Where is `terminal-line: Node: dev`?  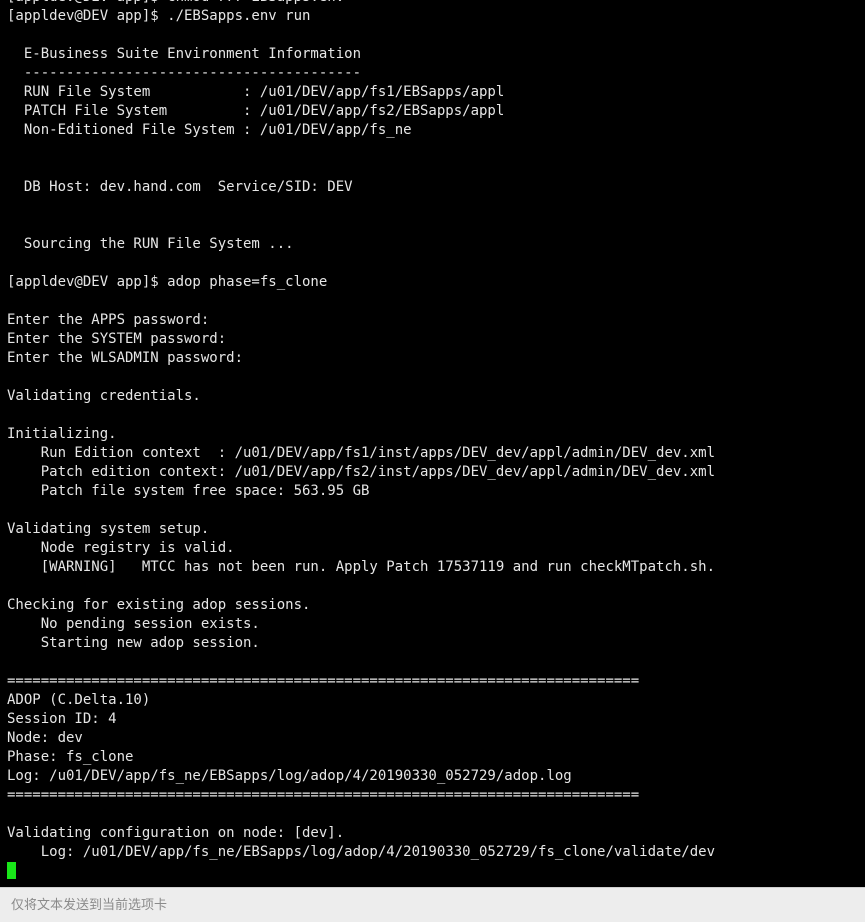 terminal-line: Node: dev is located at coordinates (436, 738).